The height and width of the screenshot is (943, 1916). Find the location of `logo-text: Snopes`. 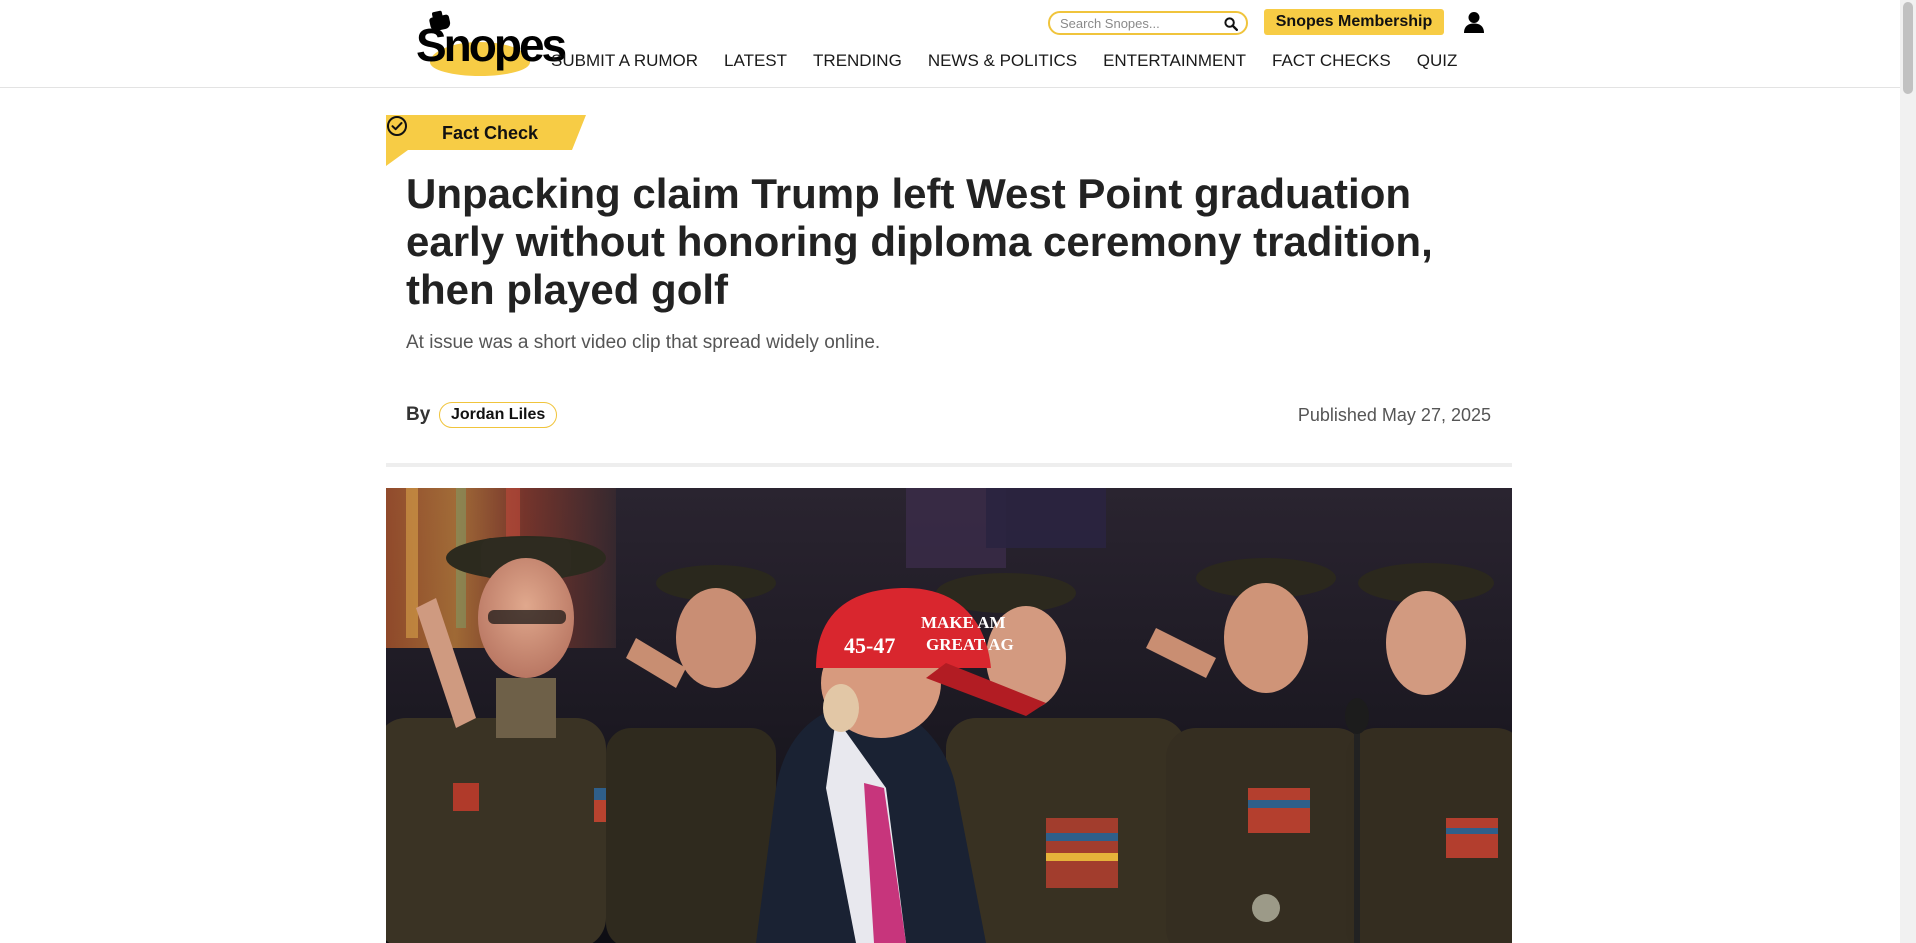

logo-text: Snopes is located at coordinates (491, 45).